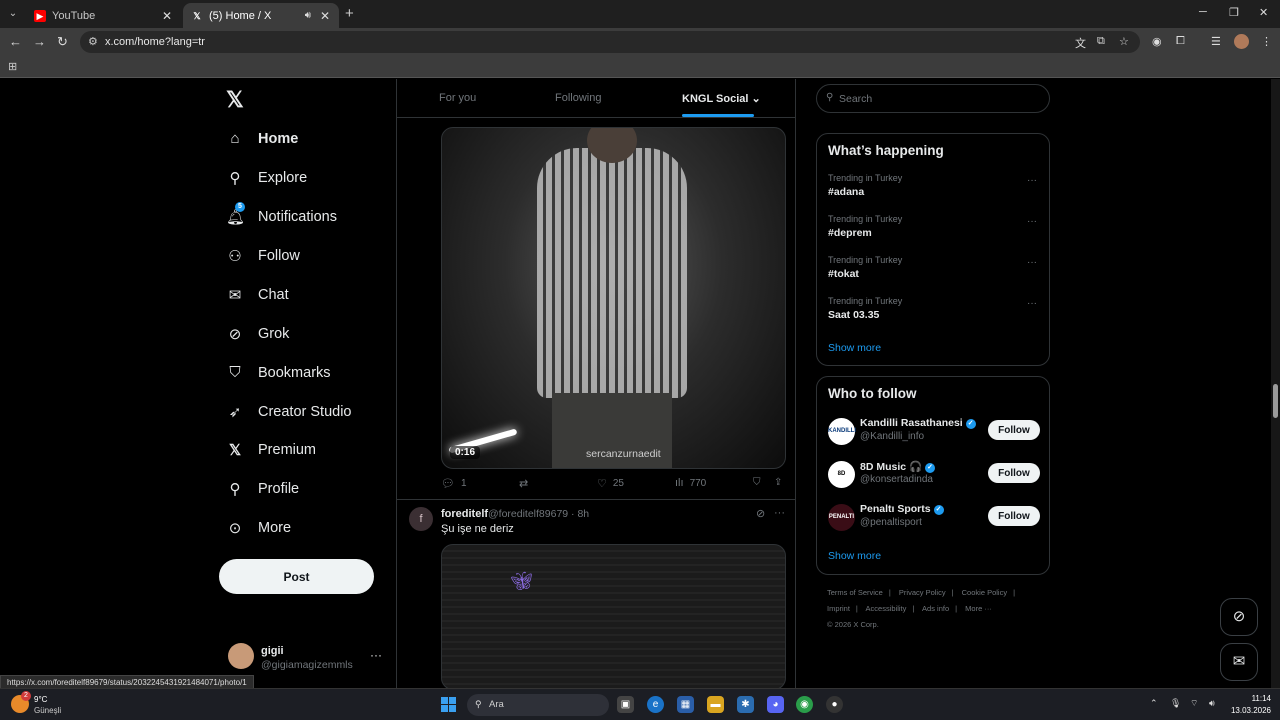 The image size is (1280, 720). I want to click on bookmark-star-icon: ☆, so click(1124, 41).